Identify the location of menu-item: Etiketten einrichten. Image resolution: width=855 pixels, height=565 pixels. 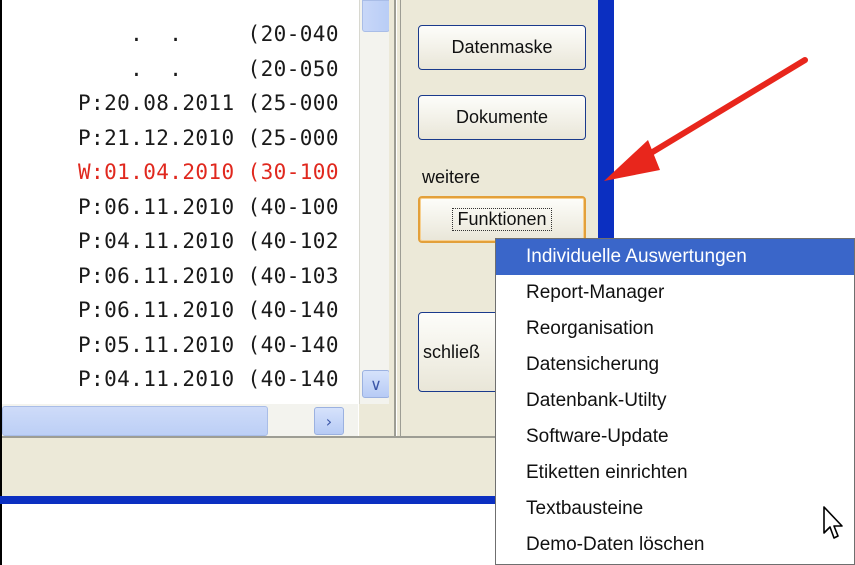
(675, 473).